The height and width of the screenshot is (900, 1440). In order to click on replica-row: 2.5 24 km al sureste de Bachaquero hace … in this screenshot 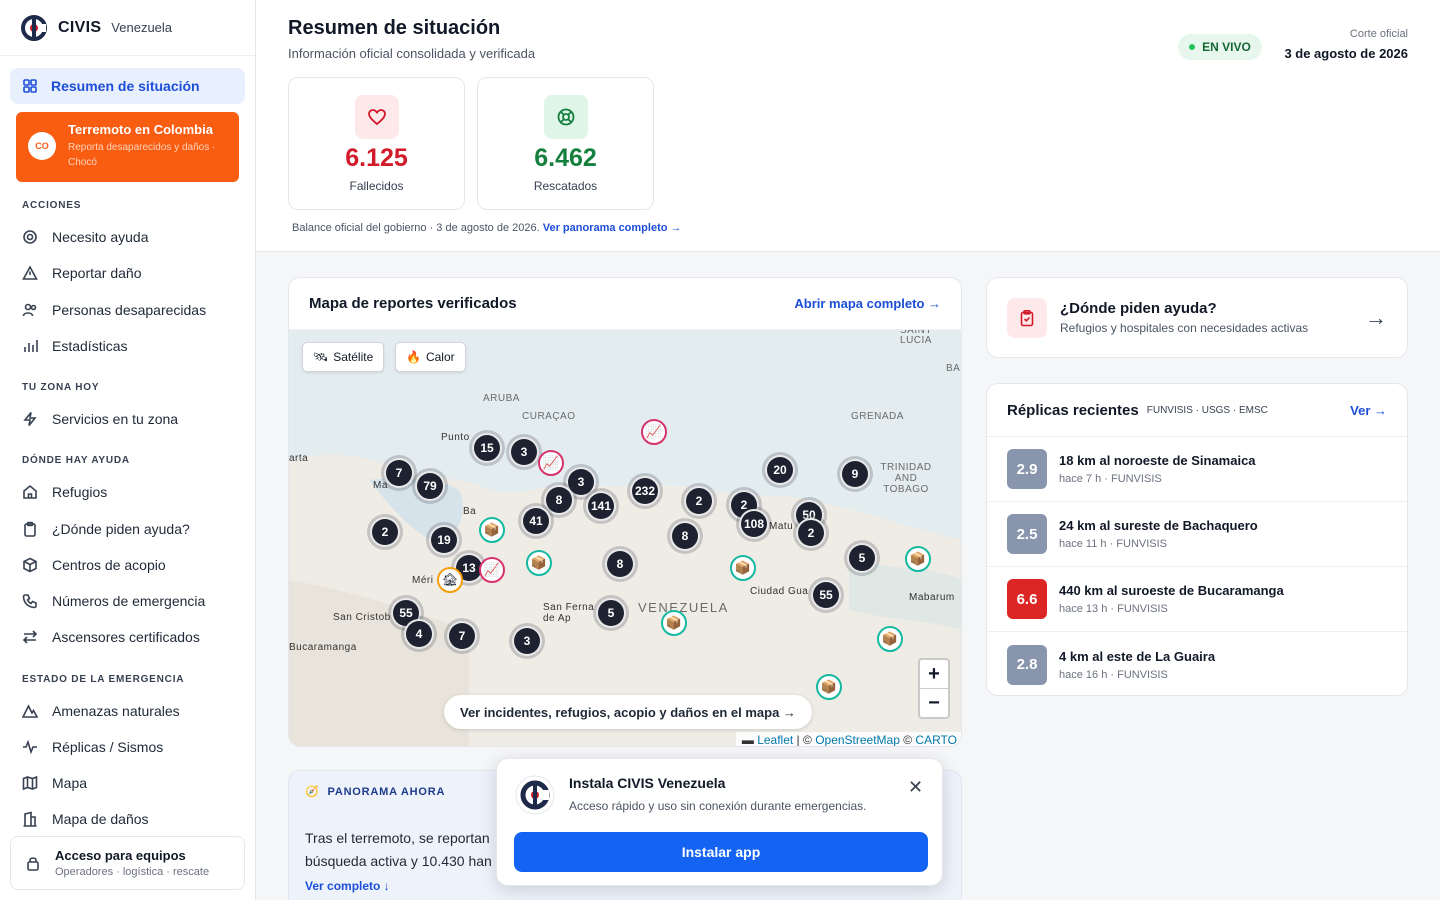, I will do `click(1197, 534)`.